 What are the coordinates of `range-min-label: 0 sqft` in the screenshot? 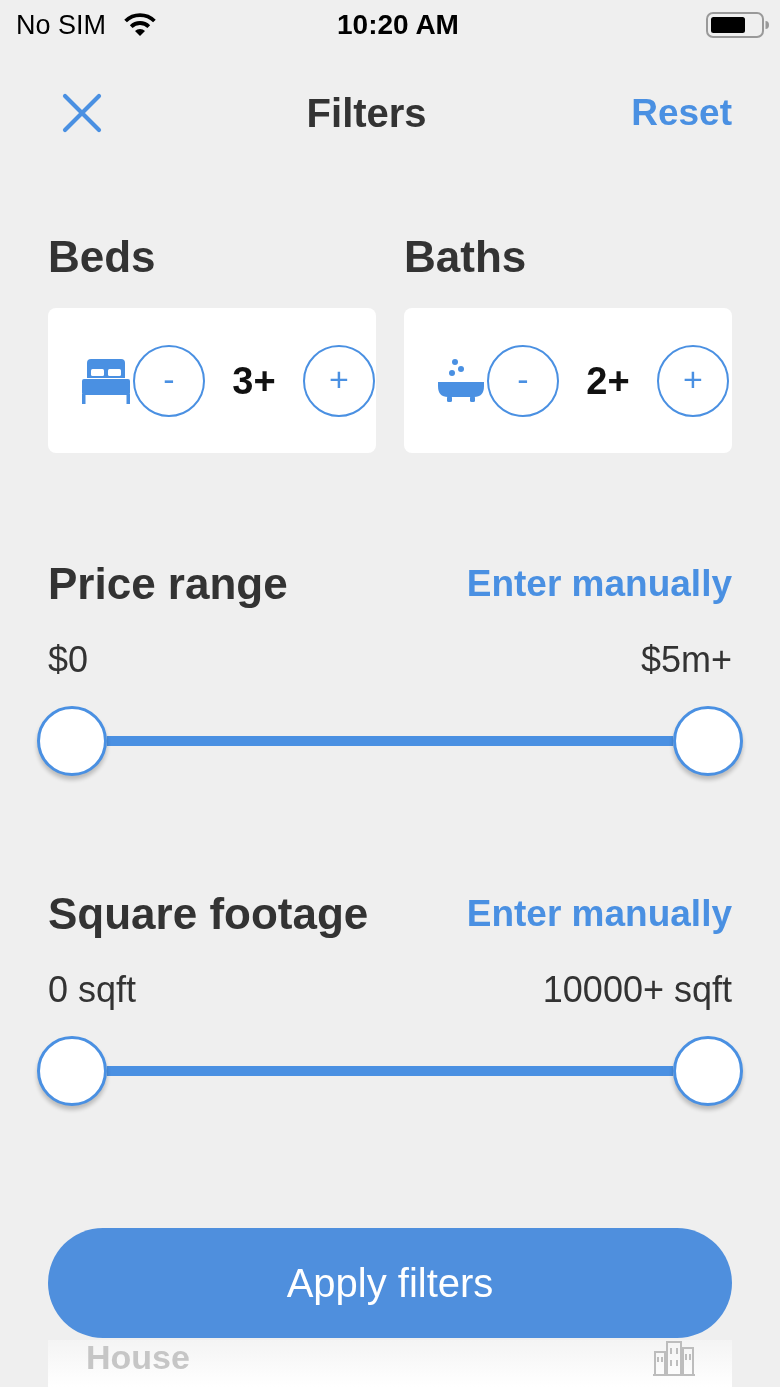 It's located at (92, 990).